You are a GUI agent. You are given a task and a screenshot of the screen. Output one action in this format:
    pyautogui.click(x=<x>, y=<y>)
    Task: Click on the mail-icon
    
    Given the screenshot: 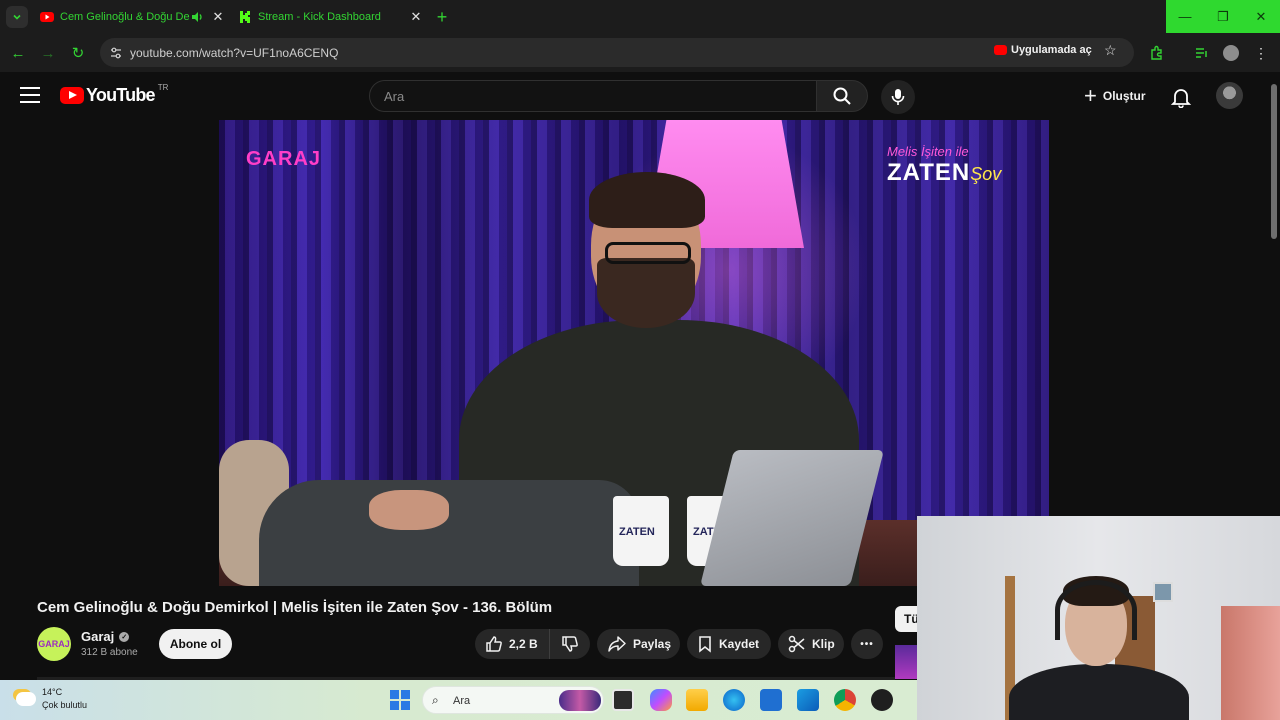 What is the action you would take?
    pyautogui.click(x=808, y=700)
    